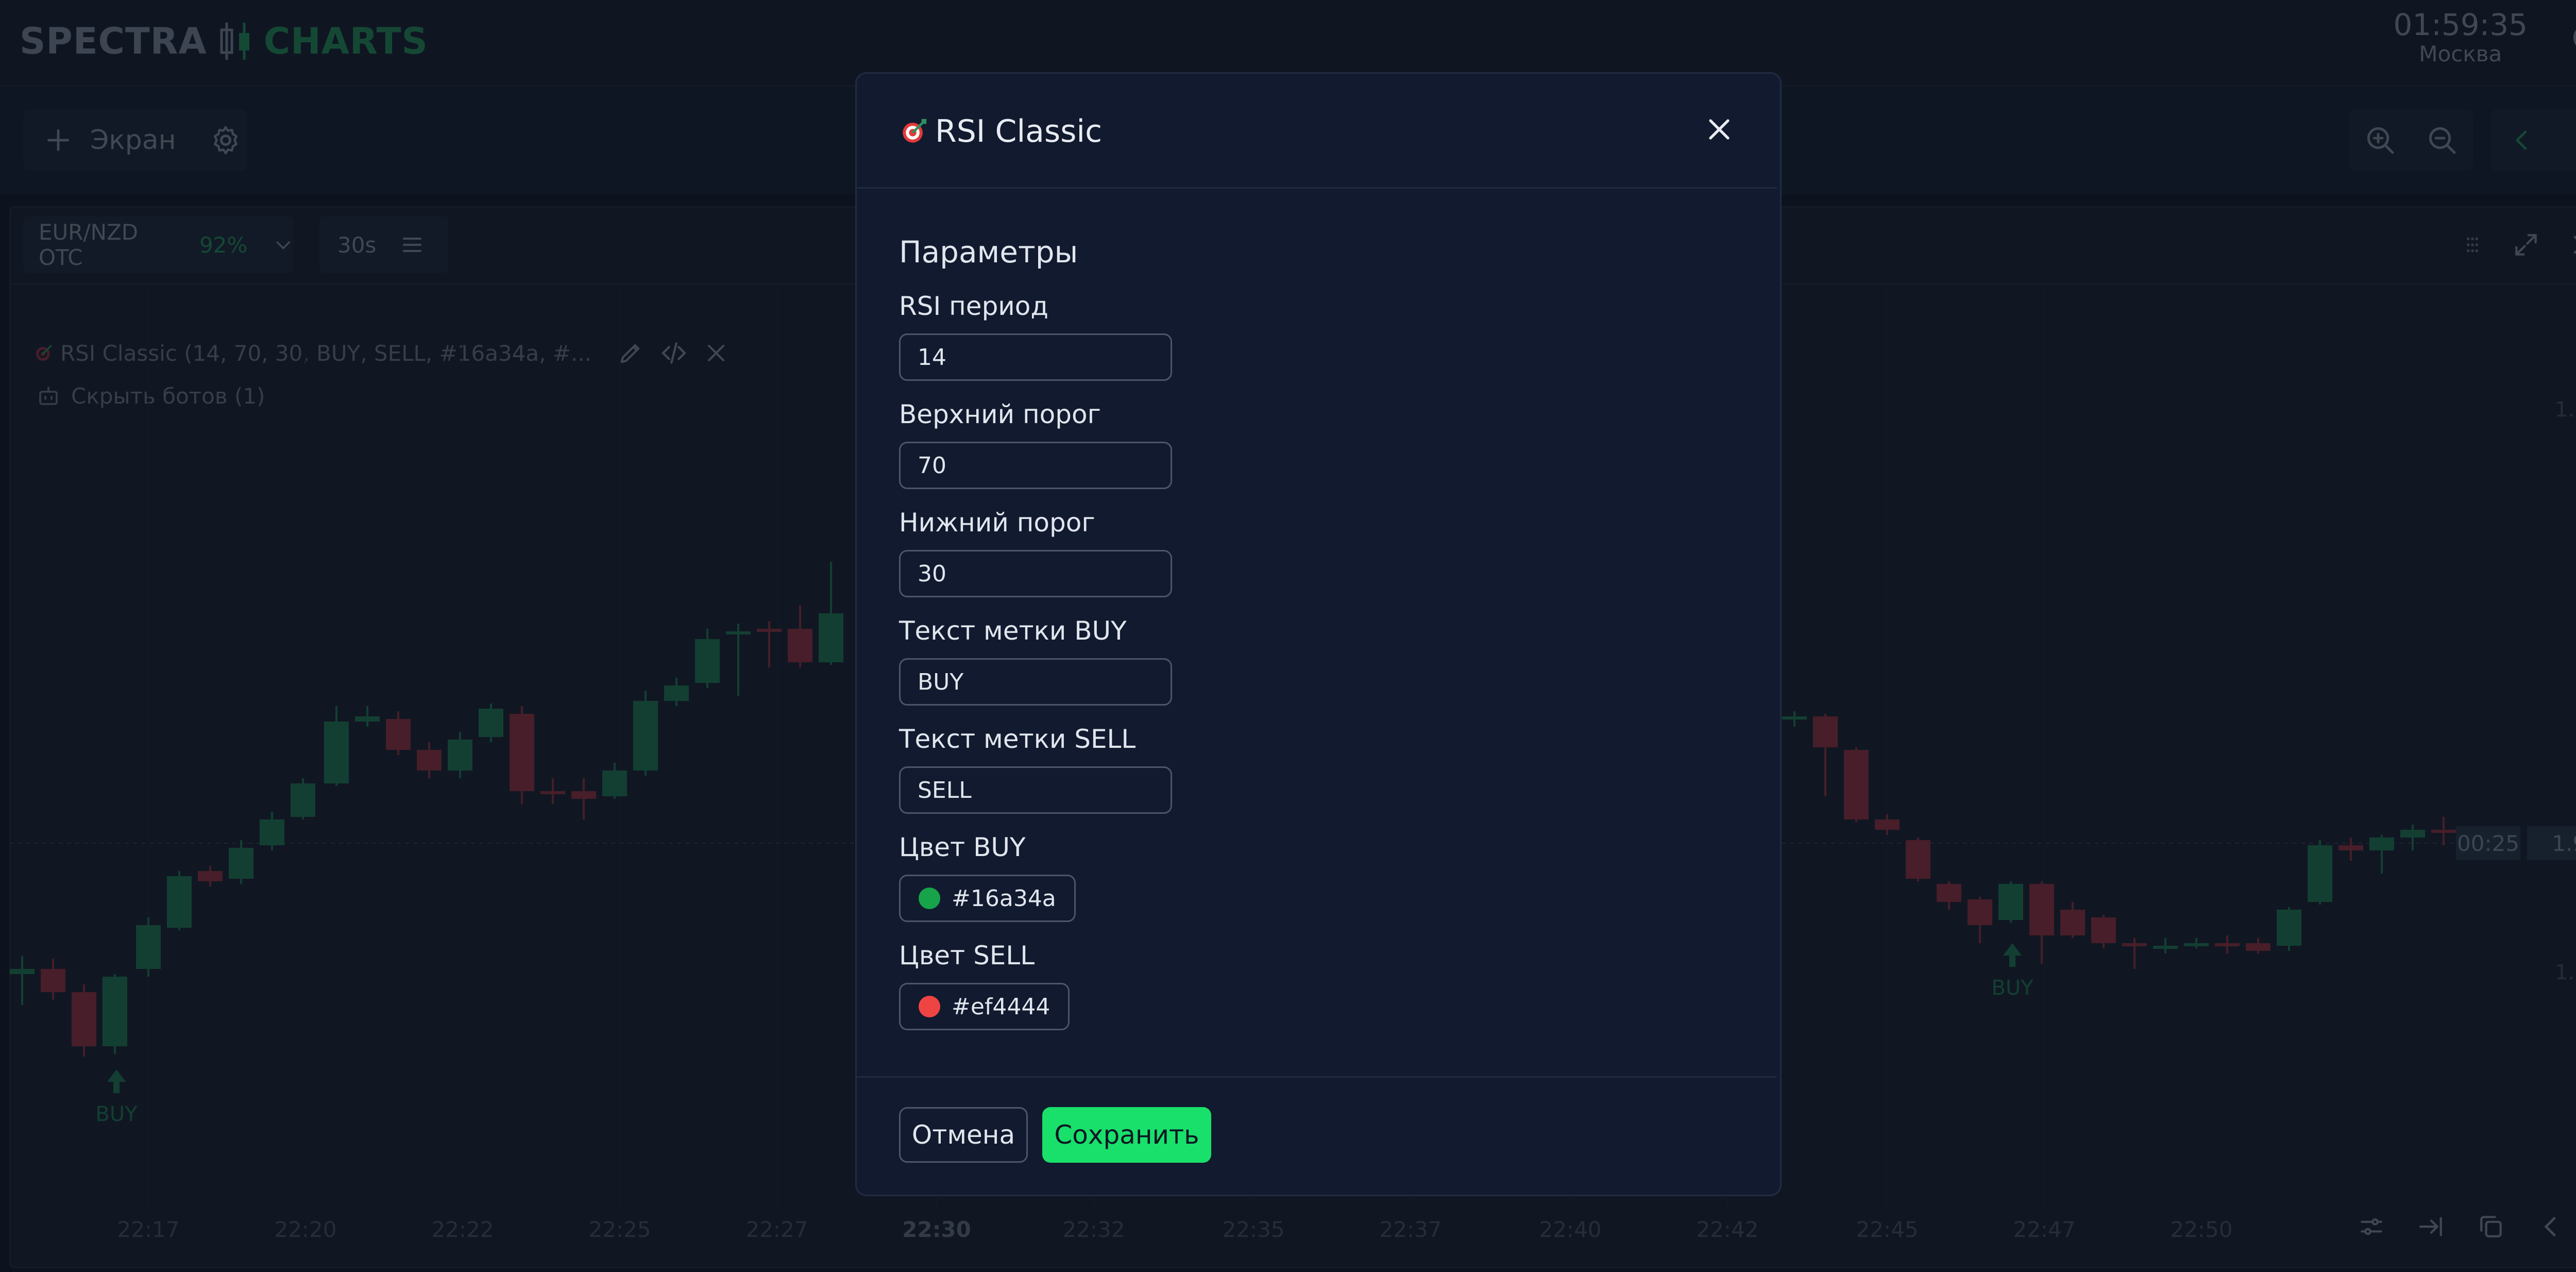  I want to click on buy-color-value: #16a34a, so click(1004, 898).